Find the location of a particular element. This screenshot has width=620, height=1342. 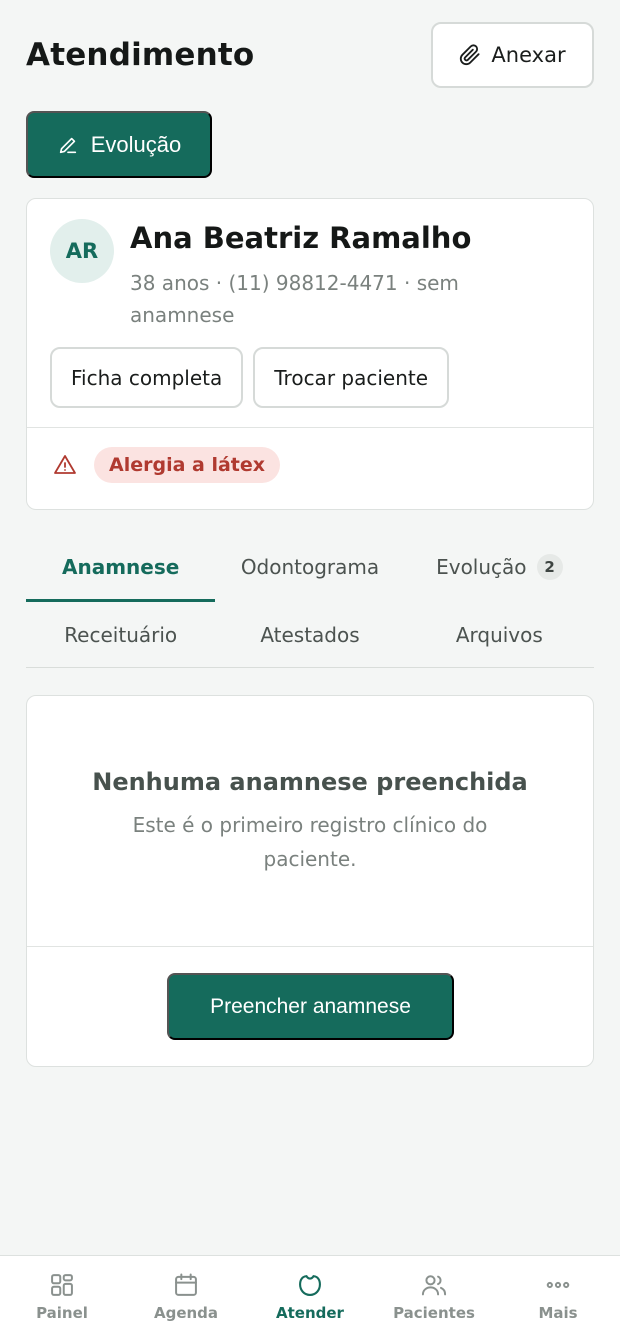

card-divider is located at coordinates (310, 427).